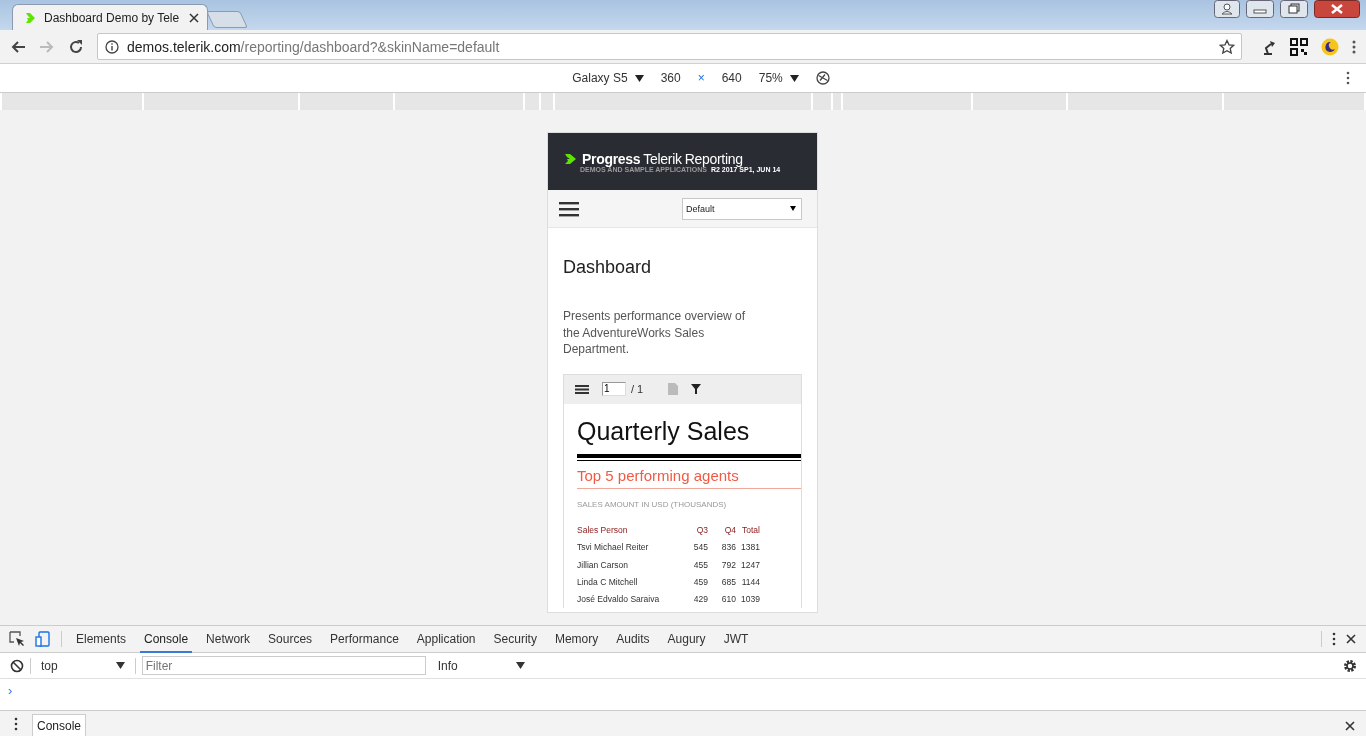 The height and width of the screenshot is (736, 1366). What do you see at coordinates (283, 665) in the screenshot?
I see `filter-field: Filter` at bounding box center [283, 665].